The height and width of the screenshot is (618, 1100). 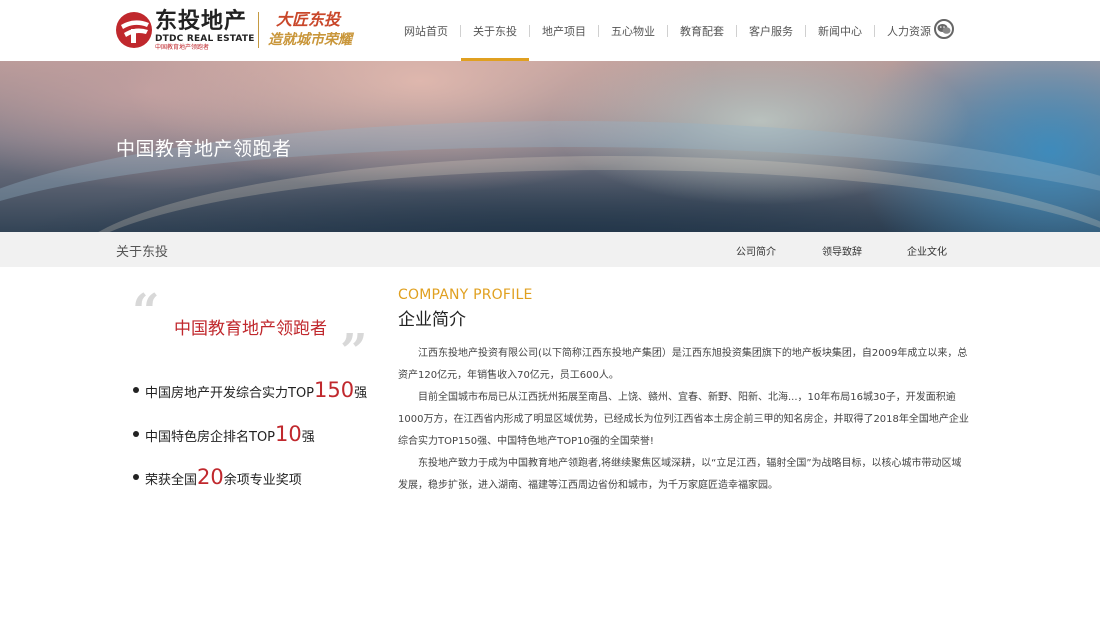 What do you see at coordinates (210, 437) in the screenshot?
I see `highlight-prefix: 中国特色房企排名TOP` at bounding box center [210, 437].